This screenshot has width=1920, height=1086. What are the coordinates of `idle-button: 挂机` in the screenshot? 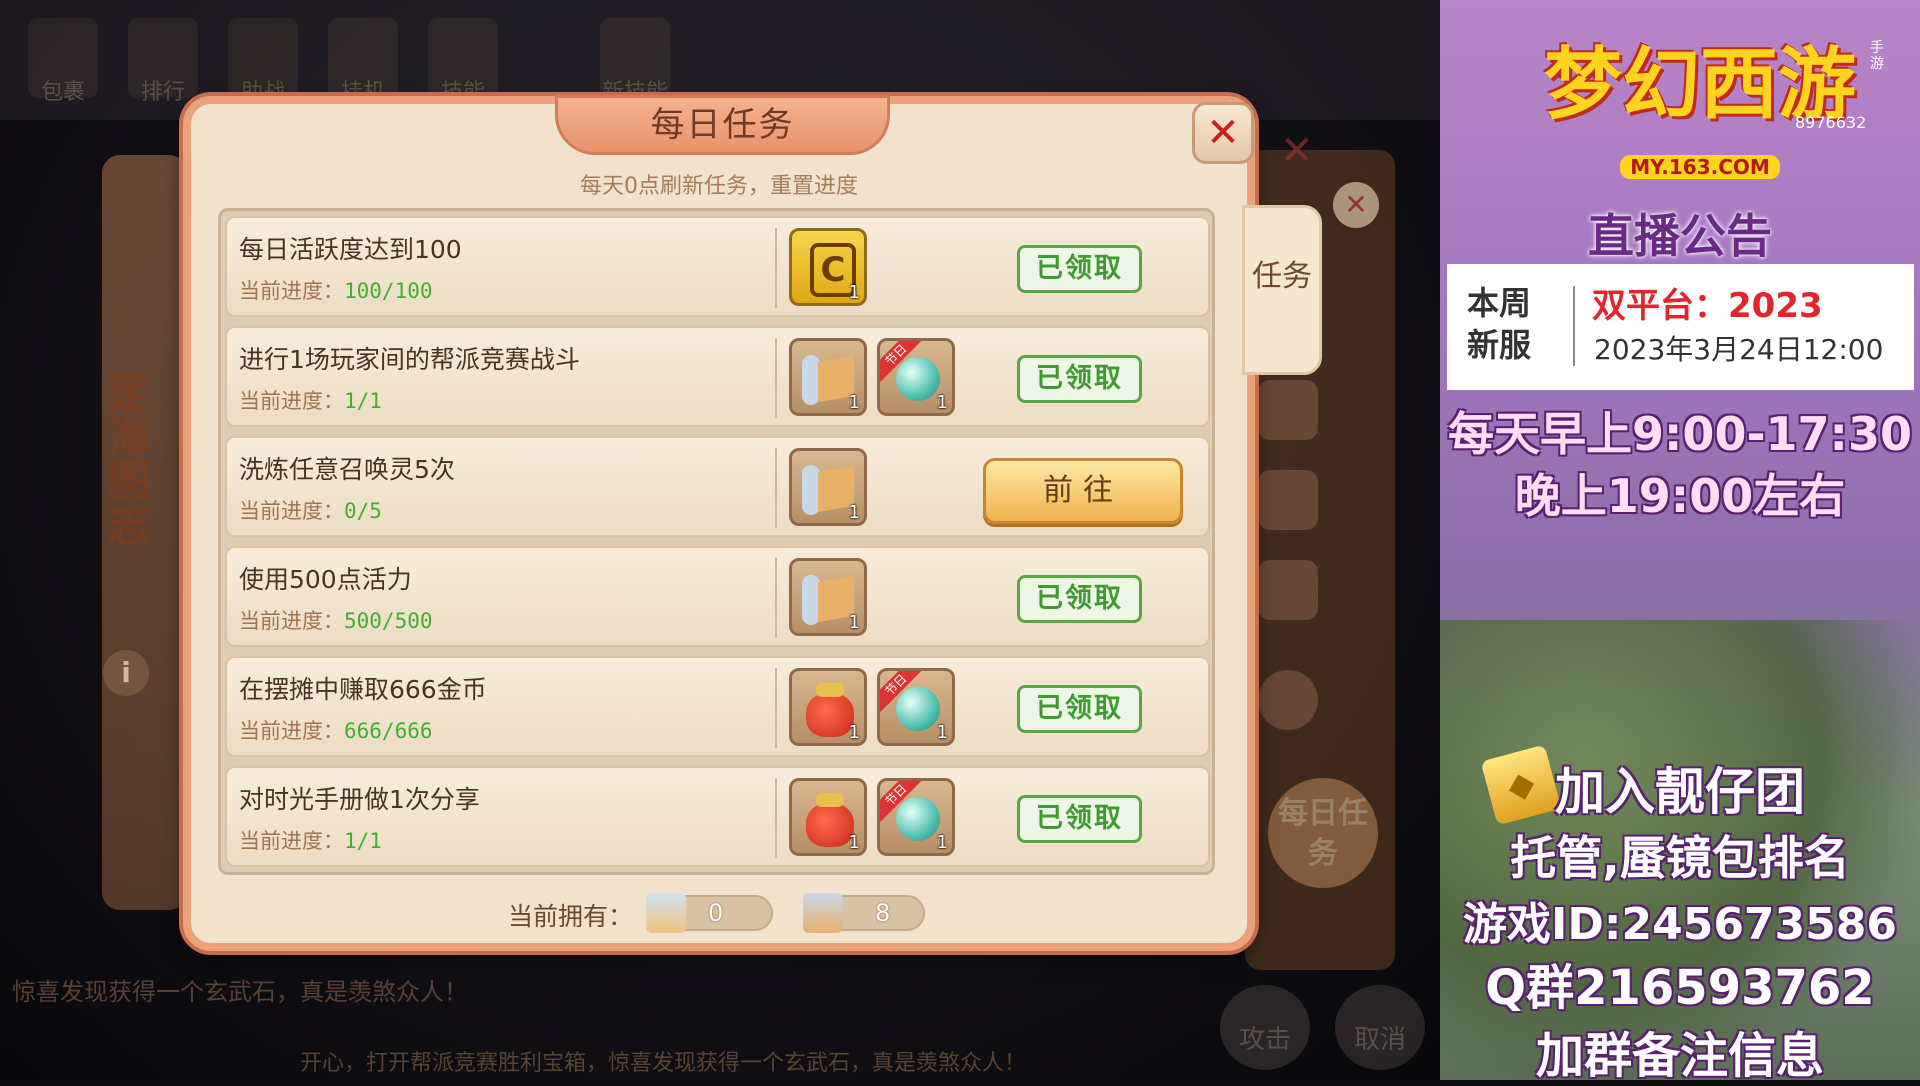 It's located at (363, 61).